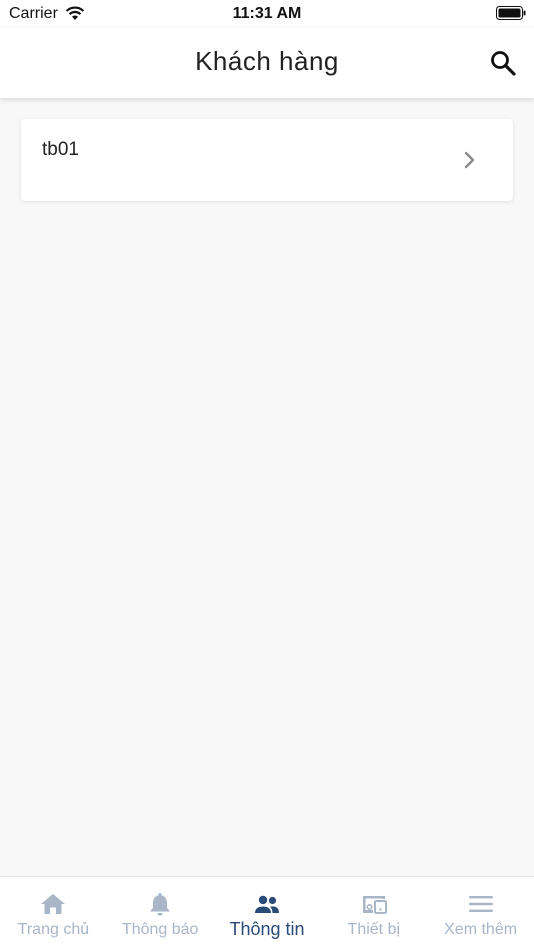 The height and width of the screenshot is (951, 534). I want to click on status-bar: Carrier 11:31 AM, so click(267, 14).